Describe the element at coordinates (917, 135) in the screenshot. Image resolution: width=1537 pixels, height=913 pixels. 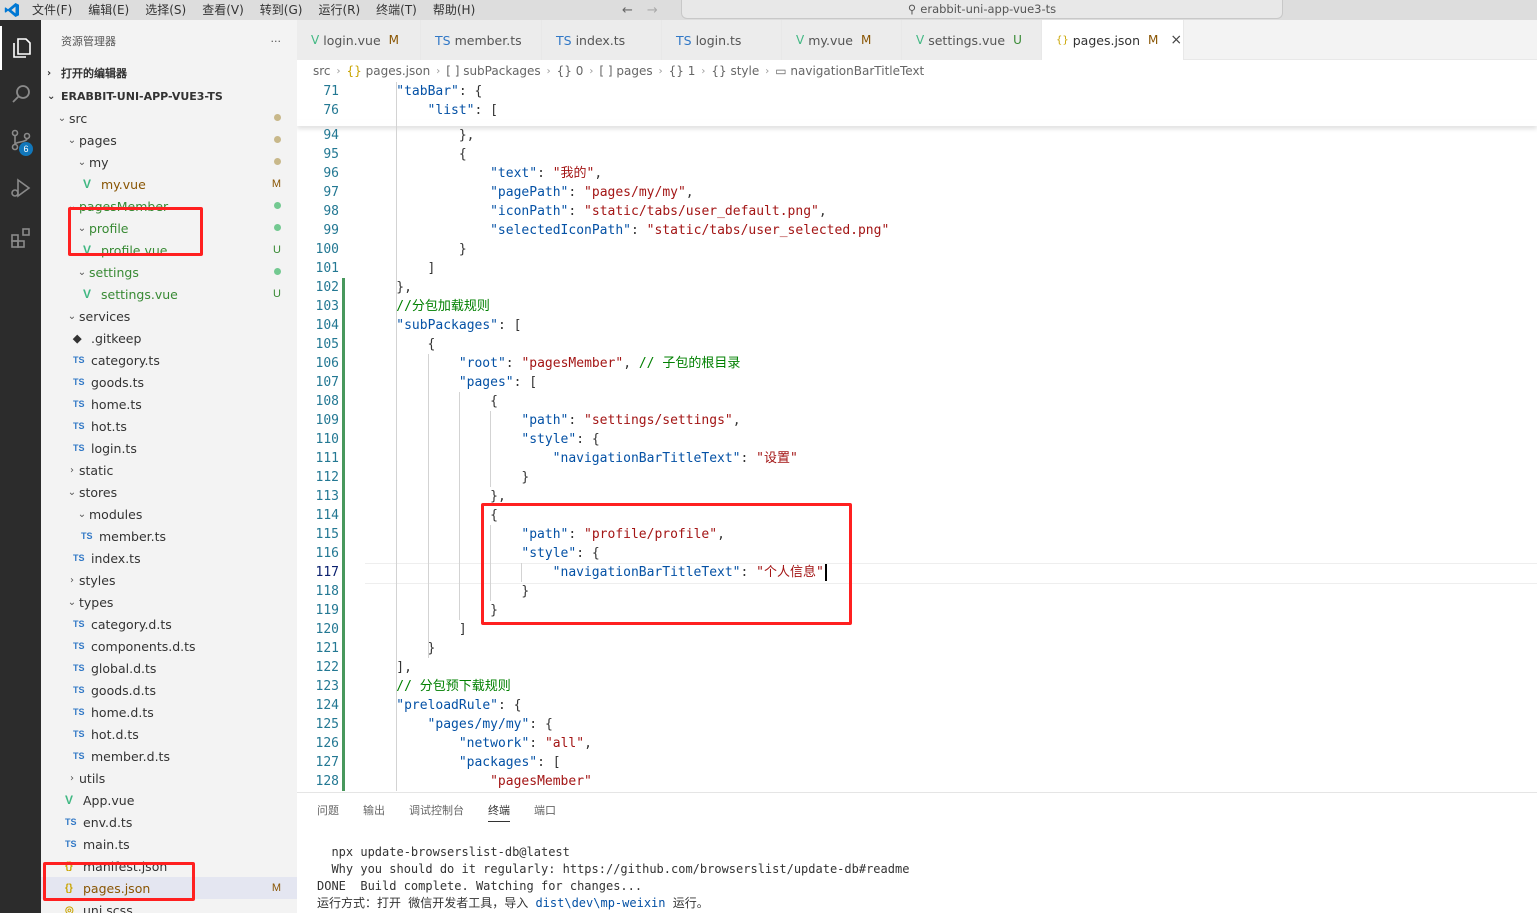
I see `code-line: 94},` at that location.